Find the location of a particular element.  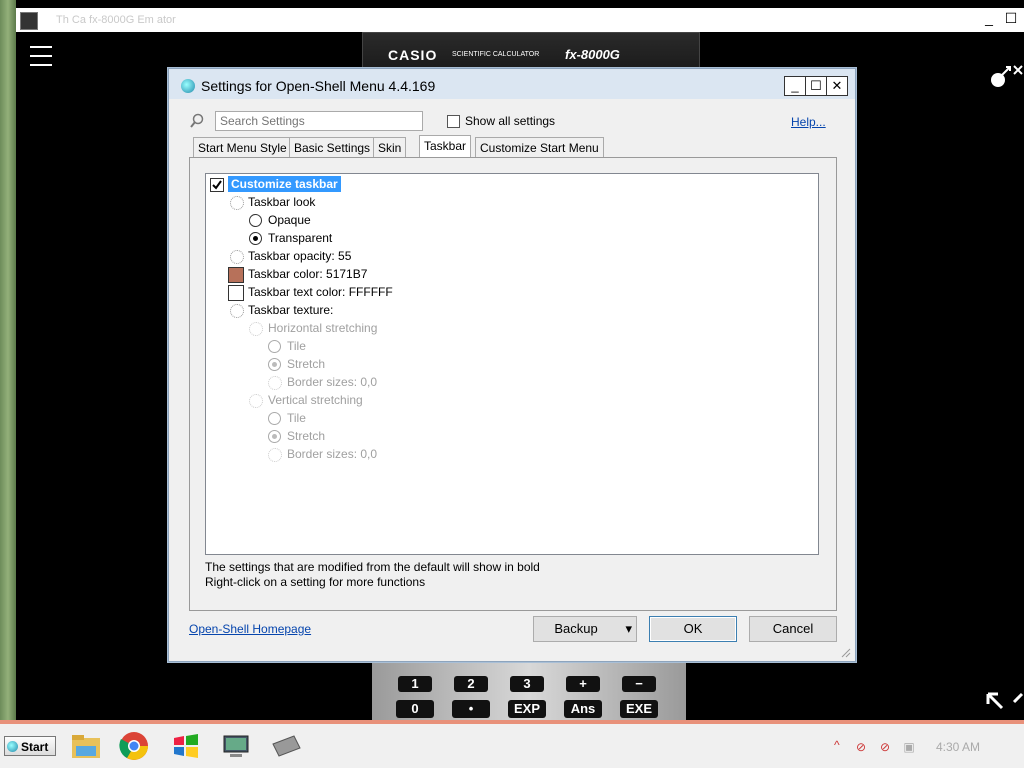

tab-basic-settings: Basic Settings is located at coordinates (332, 147).